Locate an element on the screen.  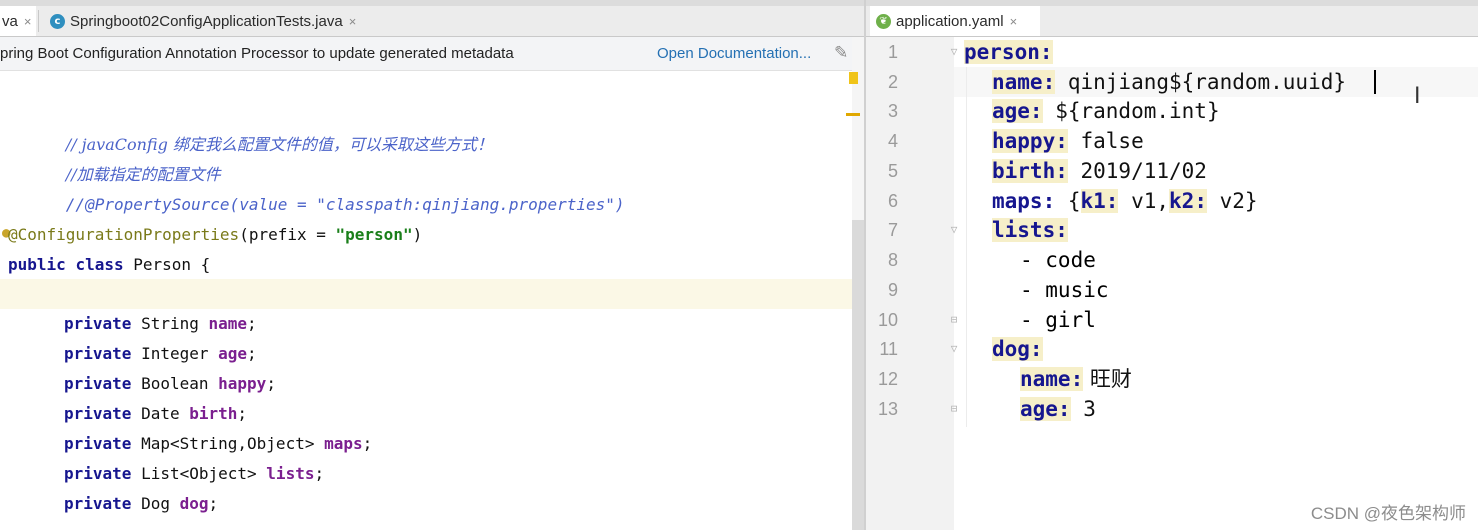
yaml-key: lists: is located at coordinates (1030, 230).